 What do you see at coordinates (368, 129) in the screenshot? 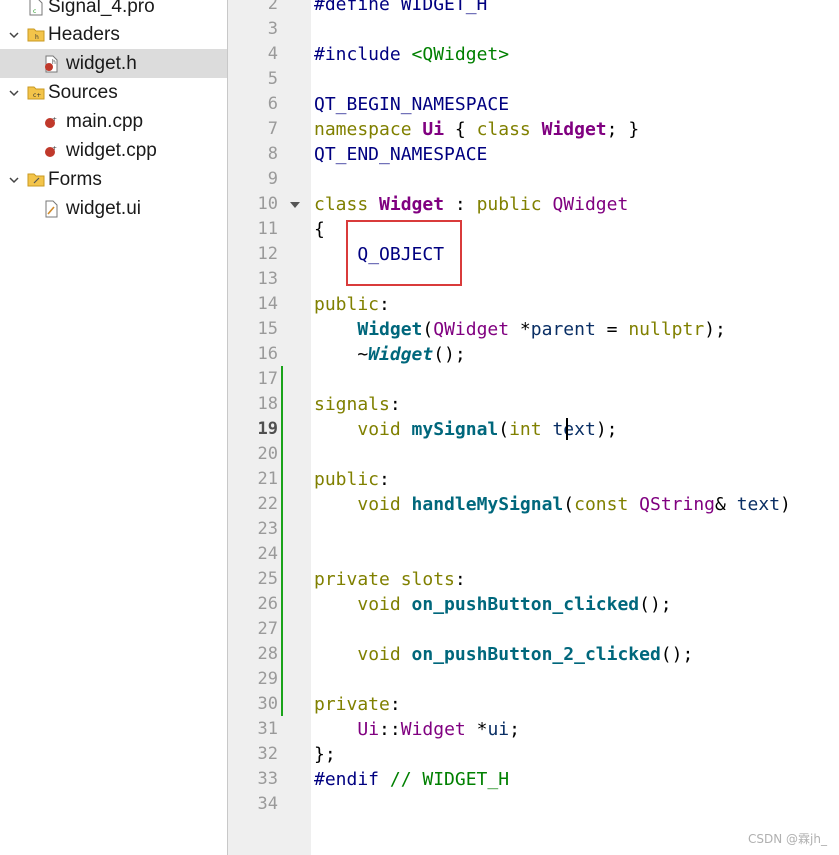
I see `code-token: namespace` at bounding box center [368, 129].